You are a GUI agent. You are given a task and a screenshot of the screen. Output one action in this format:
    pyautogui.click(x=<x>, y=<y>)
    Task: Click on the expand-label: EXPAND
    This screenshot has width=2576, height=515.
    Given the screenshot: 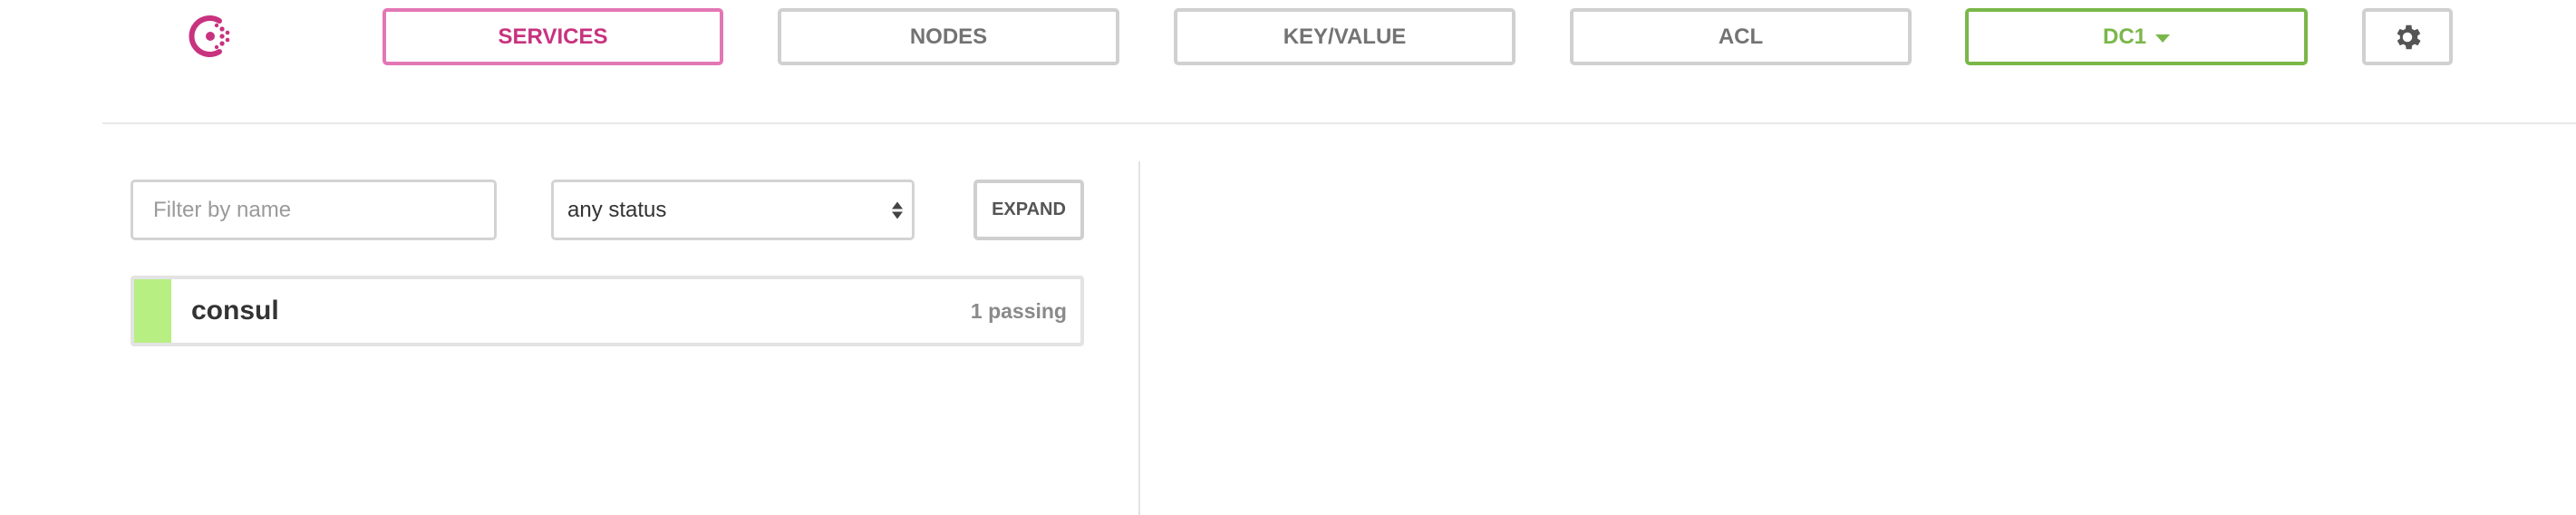 What is the action you would take?
    pyautogui.click(x=1029, y=209)
    